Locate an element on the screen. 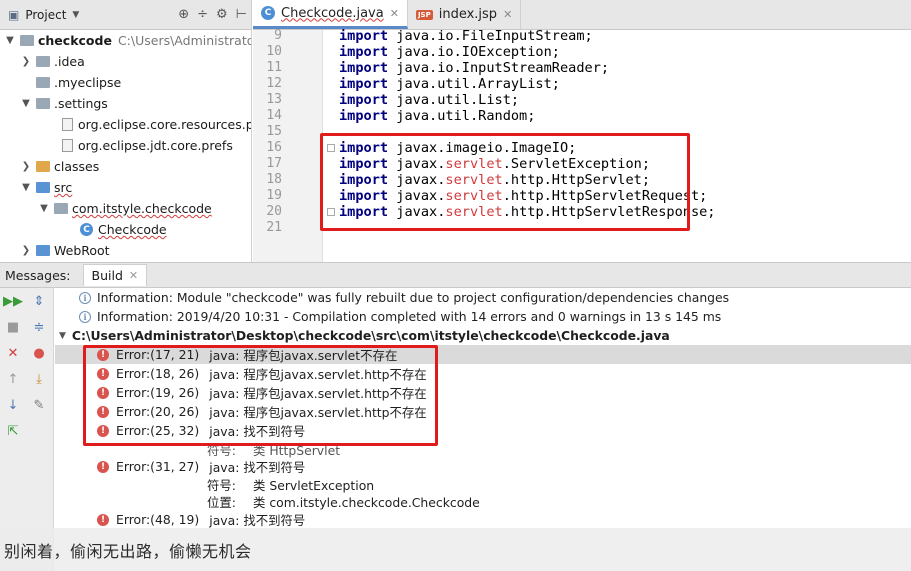  code-line: import java.util.Random; is located at coordinates (437, 116).